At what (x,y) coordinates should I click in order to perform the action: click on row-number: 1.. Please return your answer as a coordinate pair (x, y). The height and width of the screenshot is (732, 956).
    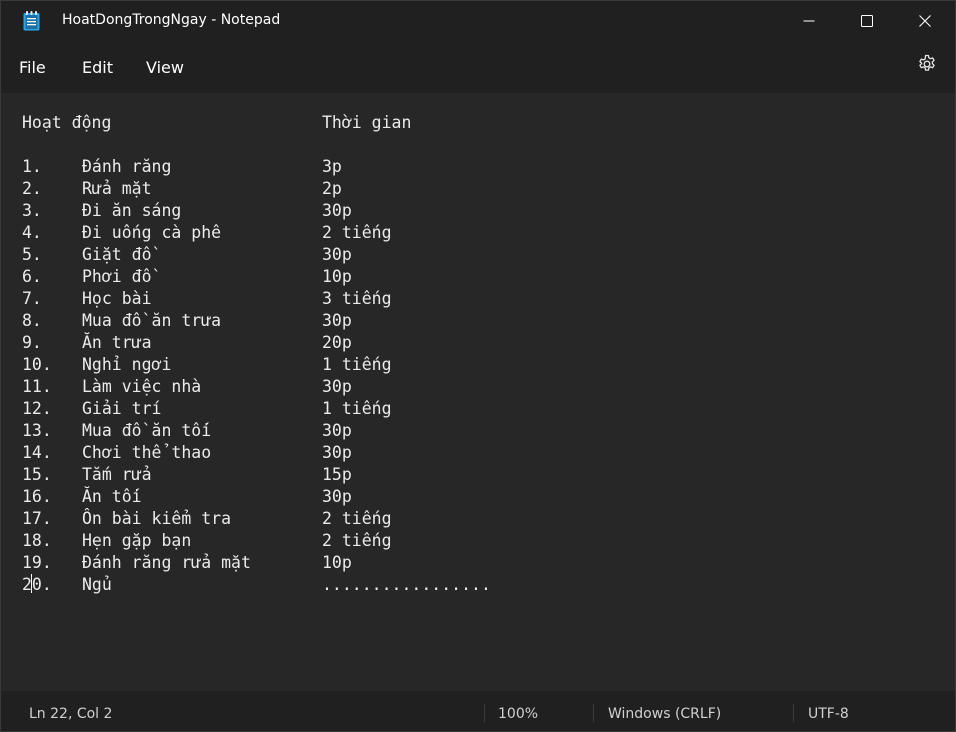
    Looking at the image, I should click on (32, 166).